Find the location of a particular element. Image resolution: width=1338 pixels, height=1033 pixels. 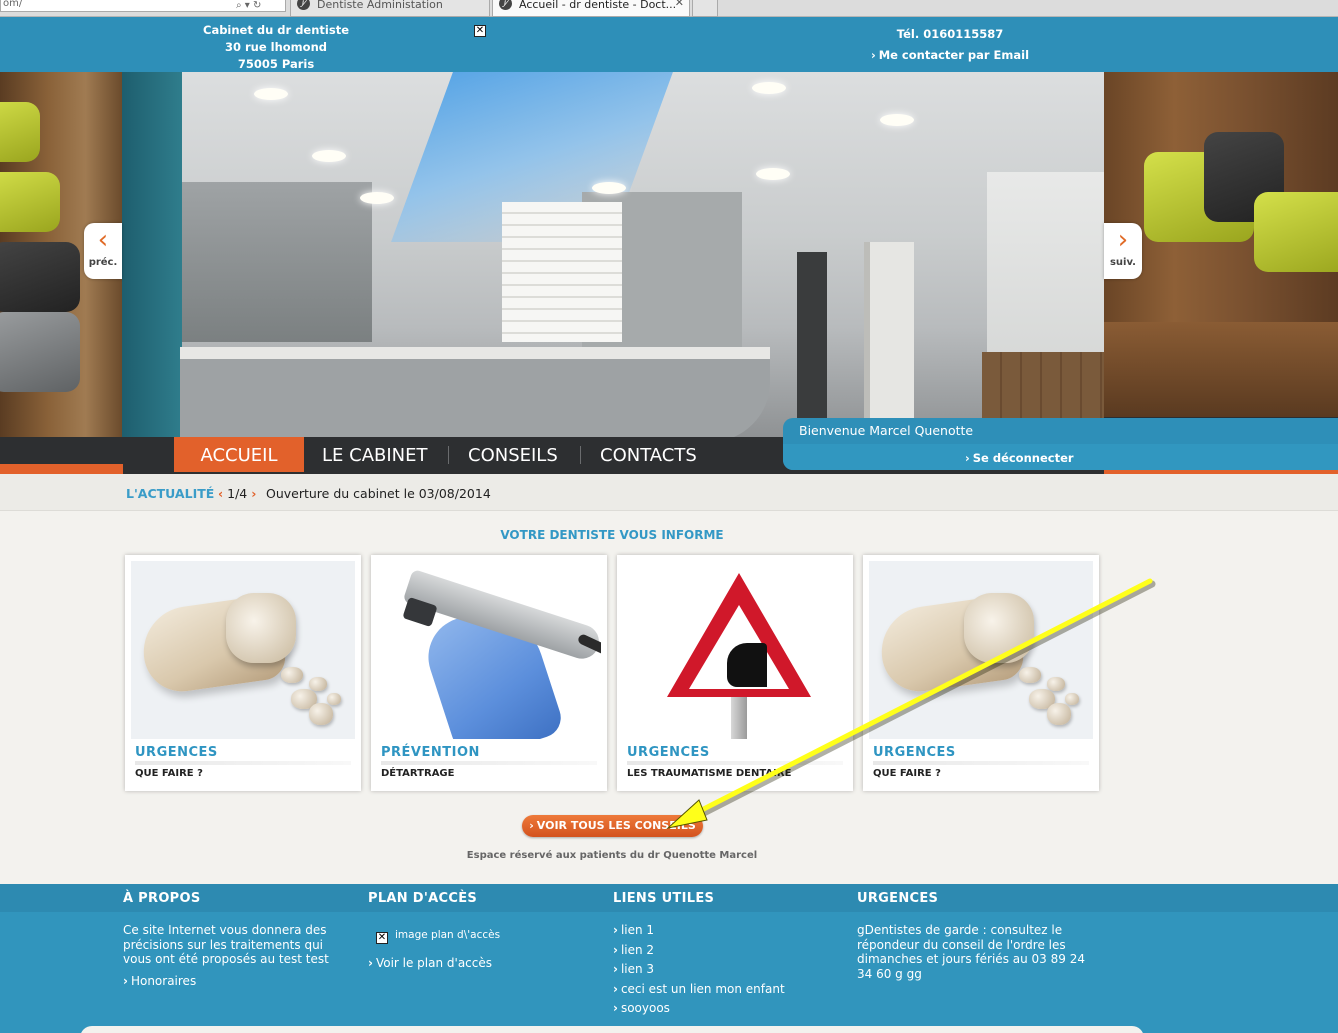

nav-item-le-cabinet: LE CABINET is located at coordinates (375, 454).